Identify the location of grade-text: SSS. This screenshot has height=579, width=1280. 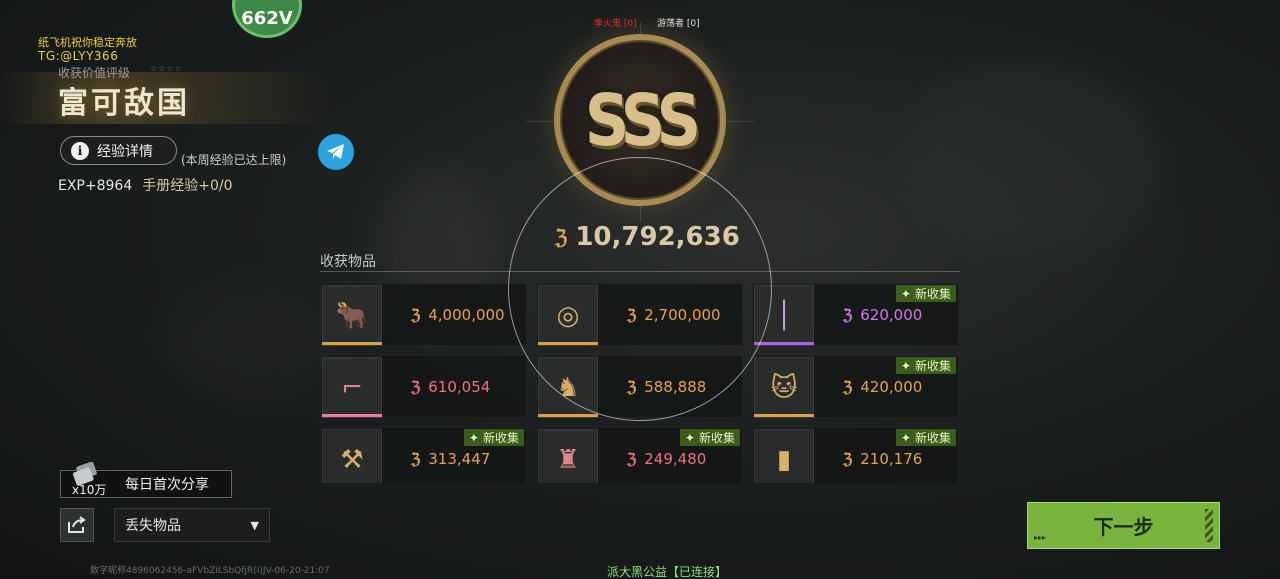
(642, 120).